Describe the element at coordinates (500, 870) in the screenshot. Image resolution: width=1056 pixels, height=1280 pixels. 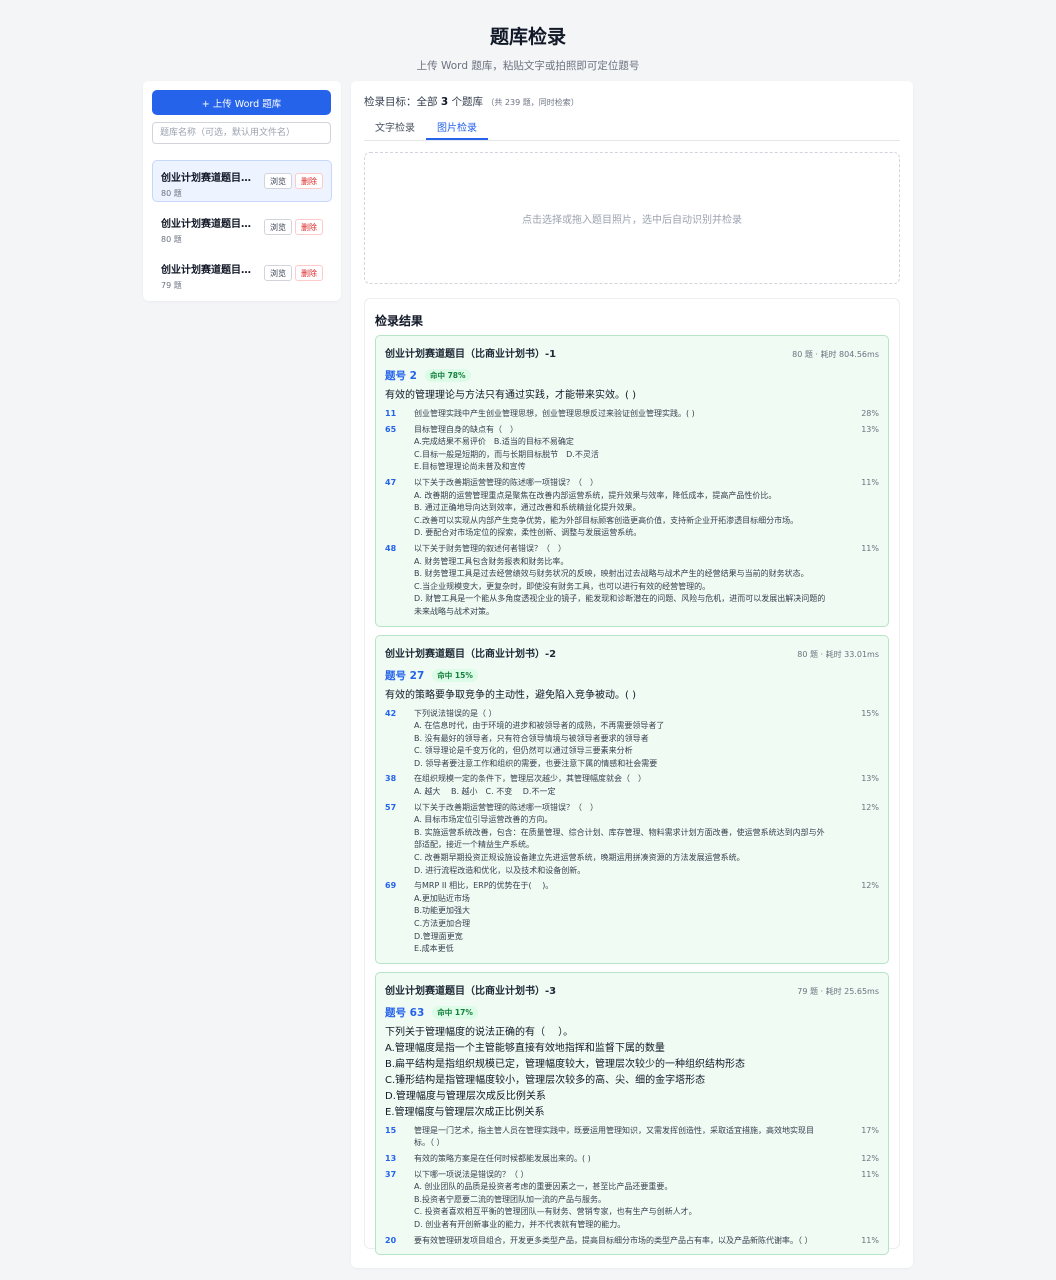
I see `candidate-line: D. 进行流程改造和优化，以及技术和设备创新。` at that location.